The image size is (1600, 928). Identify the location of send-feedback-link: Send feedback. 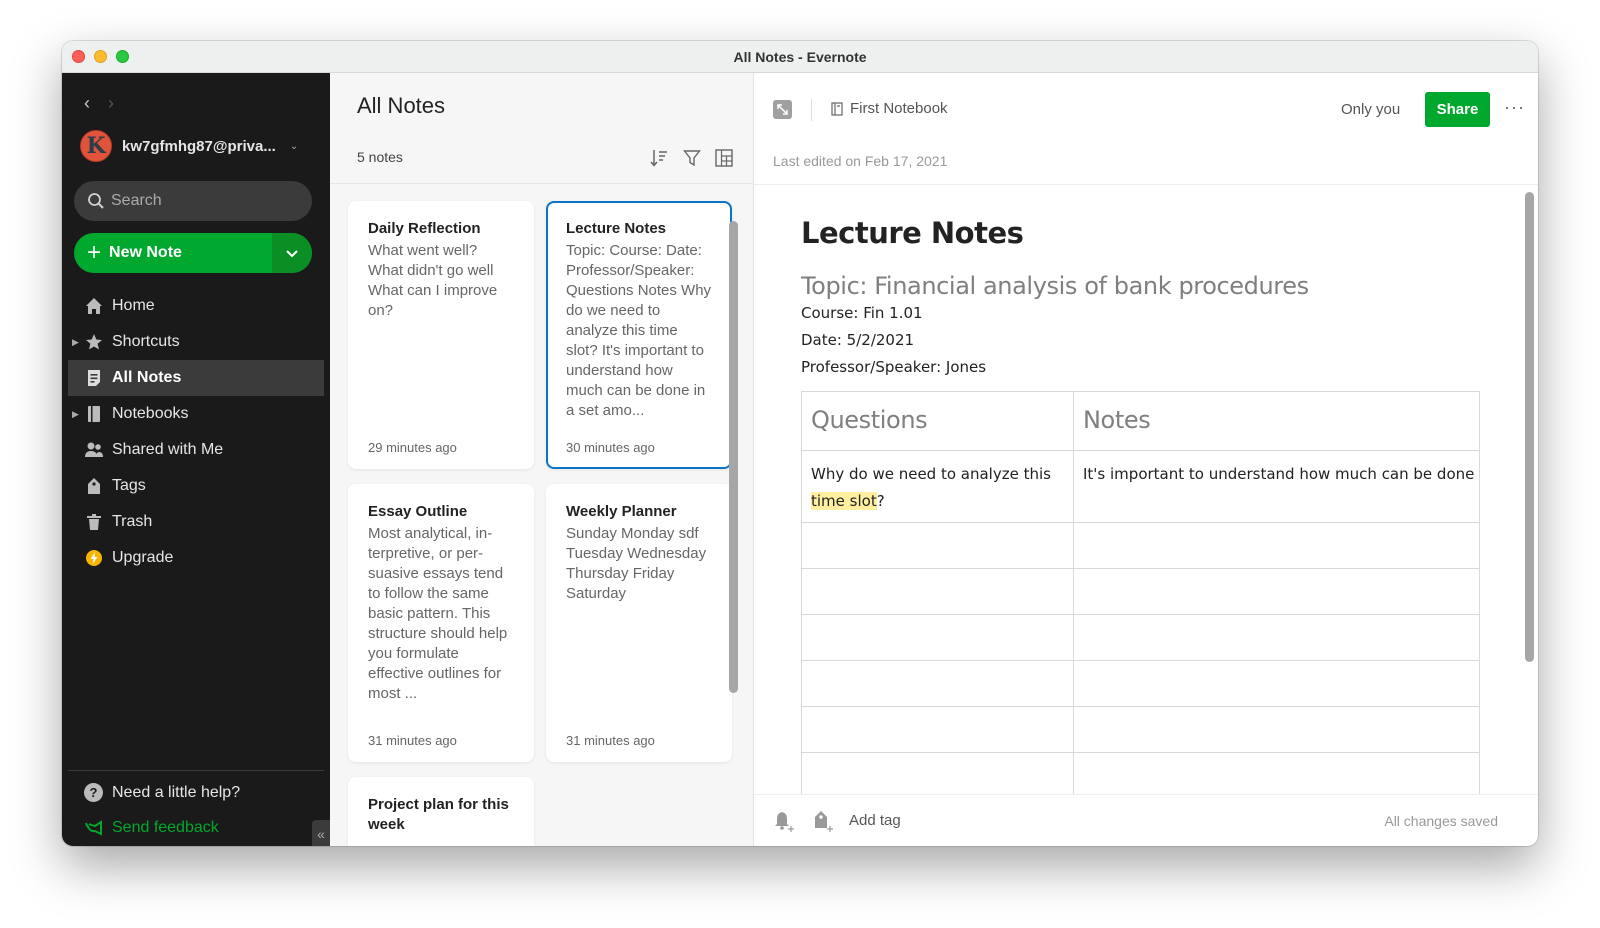
(151, 828).